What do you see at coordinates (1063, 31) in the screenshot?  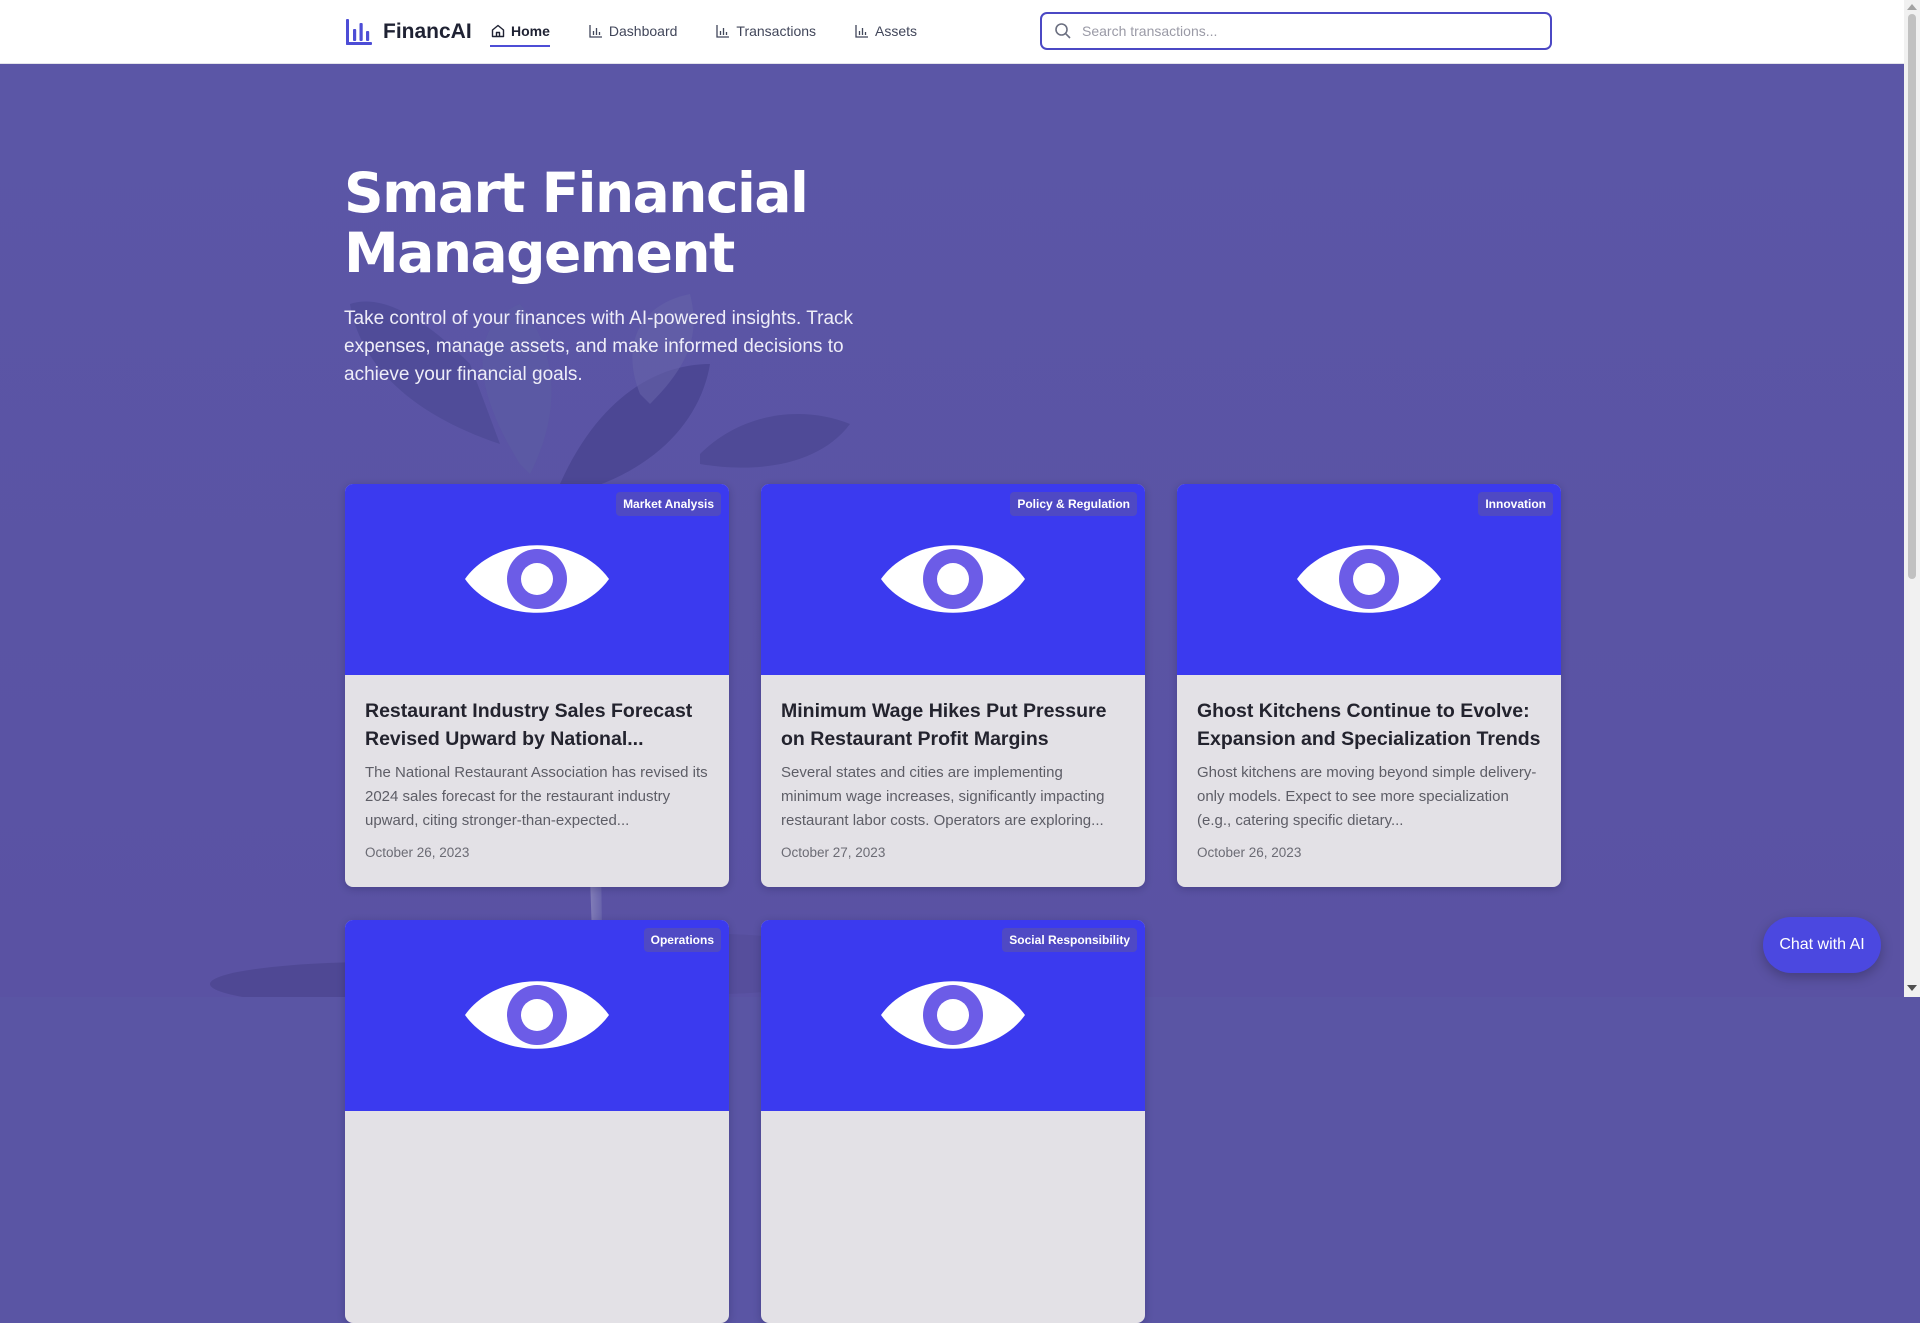 I see `search-icon` at bounding box center [1063, 31].